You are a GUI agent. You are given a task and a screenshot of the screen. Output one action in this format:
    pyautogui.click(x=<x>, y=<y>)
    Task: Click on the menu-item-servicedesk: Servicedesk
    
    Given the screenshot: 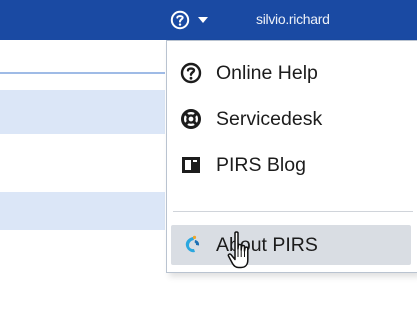 What is the action you would take?
    pyautogui.click(x=292, y=119)
    